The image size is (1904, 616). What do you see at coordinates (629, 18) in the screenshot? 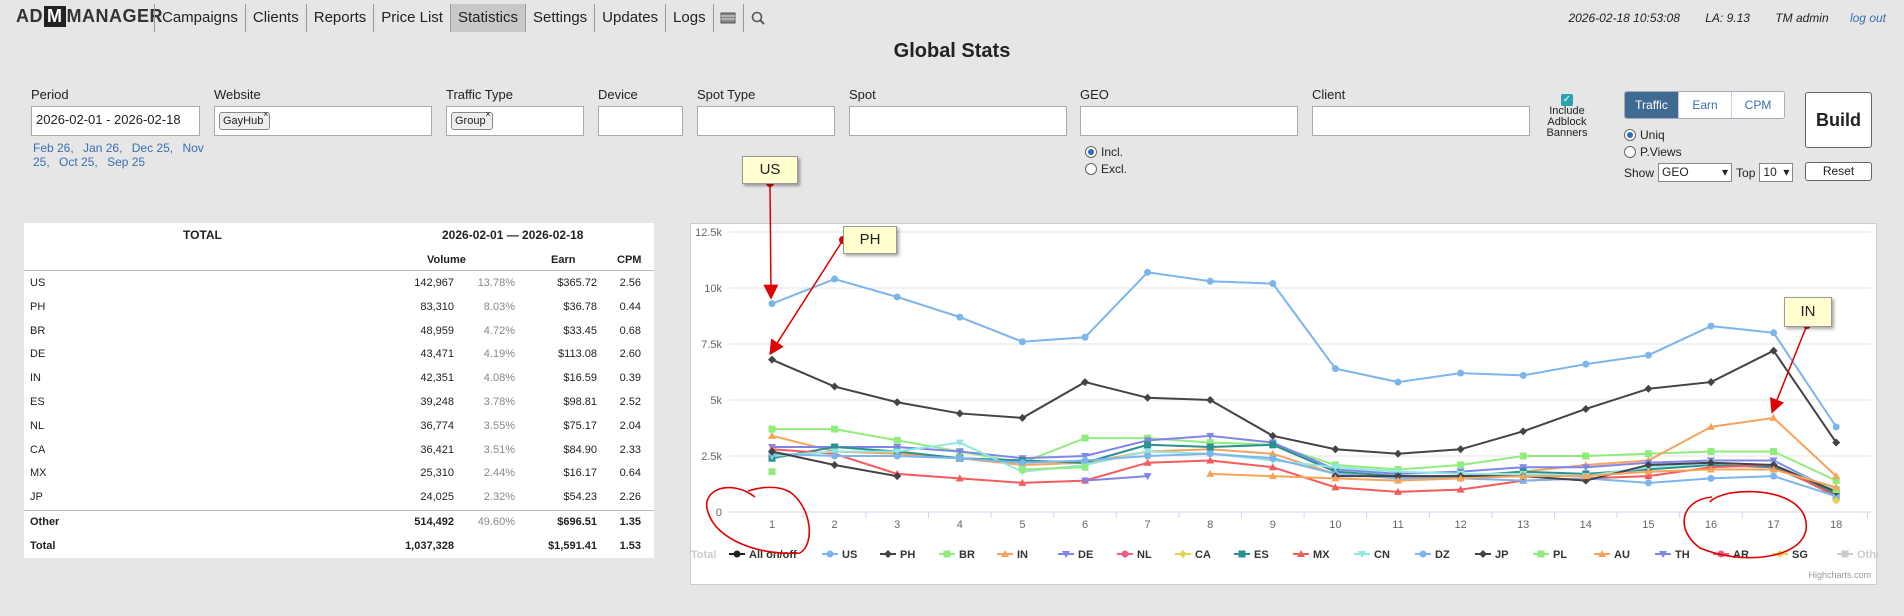
I see `nav-updates: Updates` at bounding box center [629, 18].